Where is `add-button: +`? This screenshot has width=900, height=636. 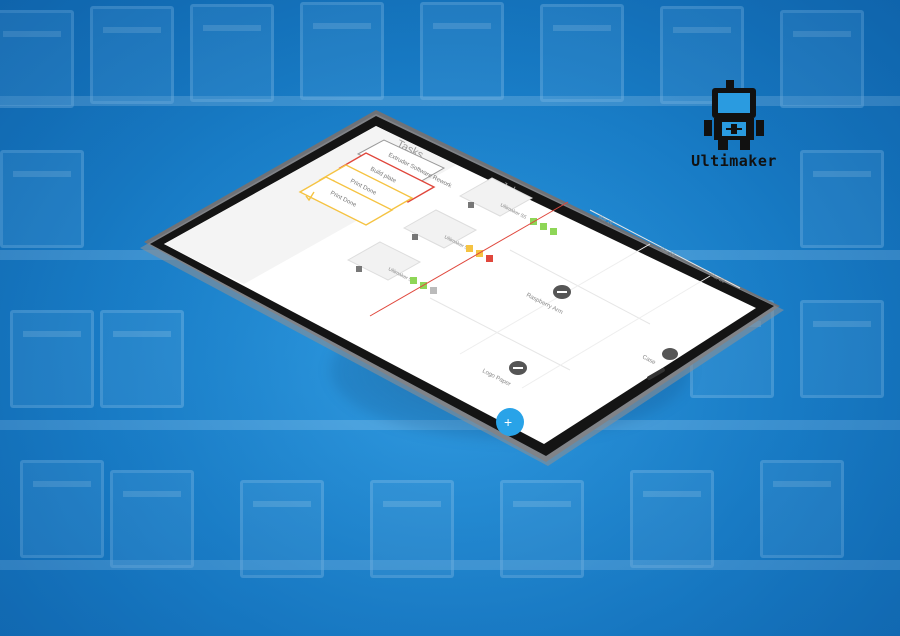
add-button: + is located at coordinates (510, 422).